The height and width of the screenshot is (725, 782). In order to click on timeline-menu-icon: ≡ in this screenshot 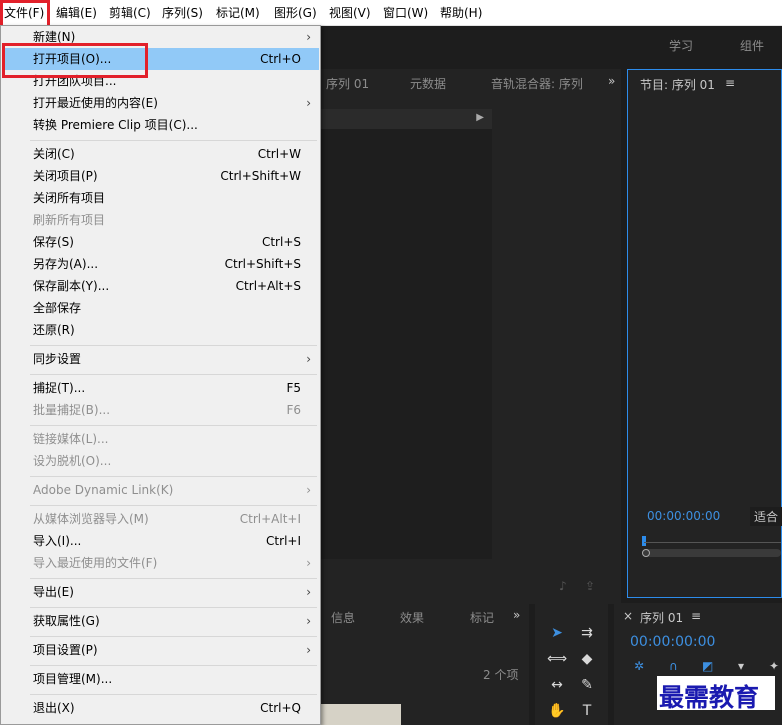, I will do `click(696, 616)`.